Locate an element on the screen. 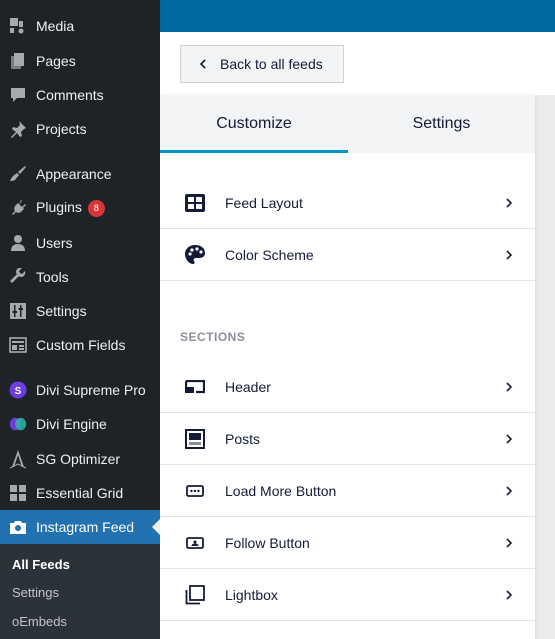  list-item-label: Header is located at coordinates (248, 386).